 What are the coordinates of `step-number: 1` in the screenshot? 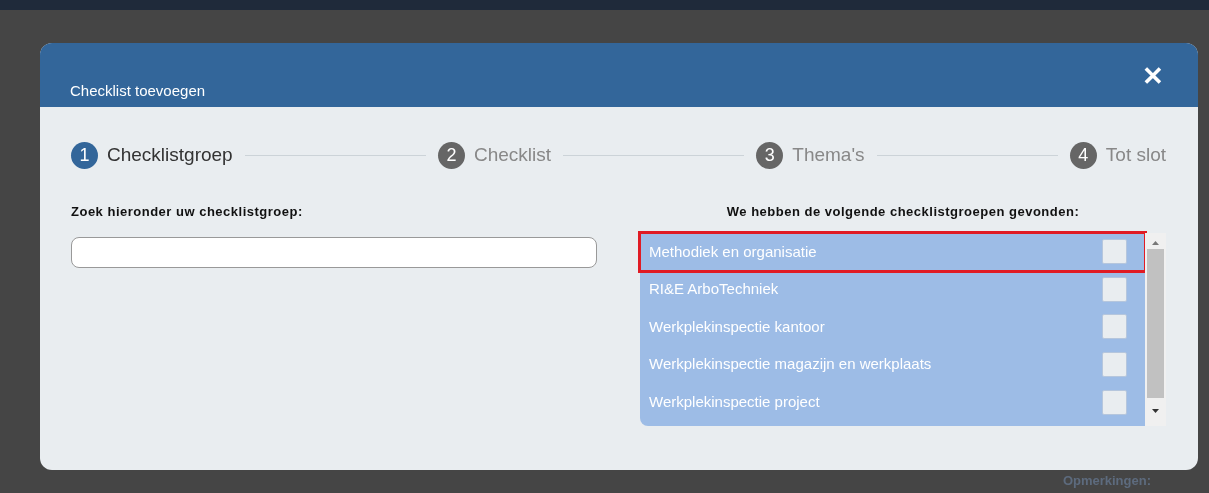 It's located at (84, 155).